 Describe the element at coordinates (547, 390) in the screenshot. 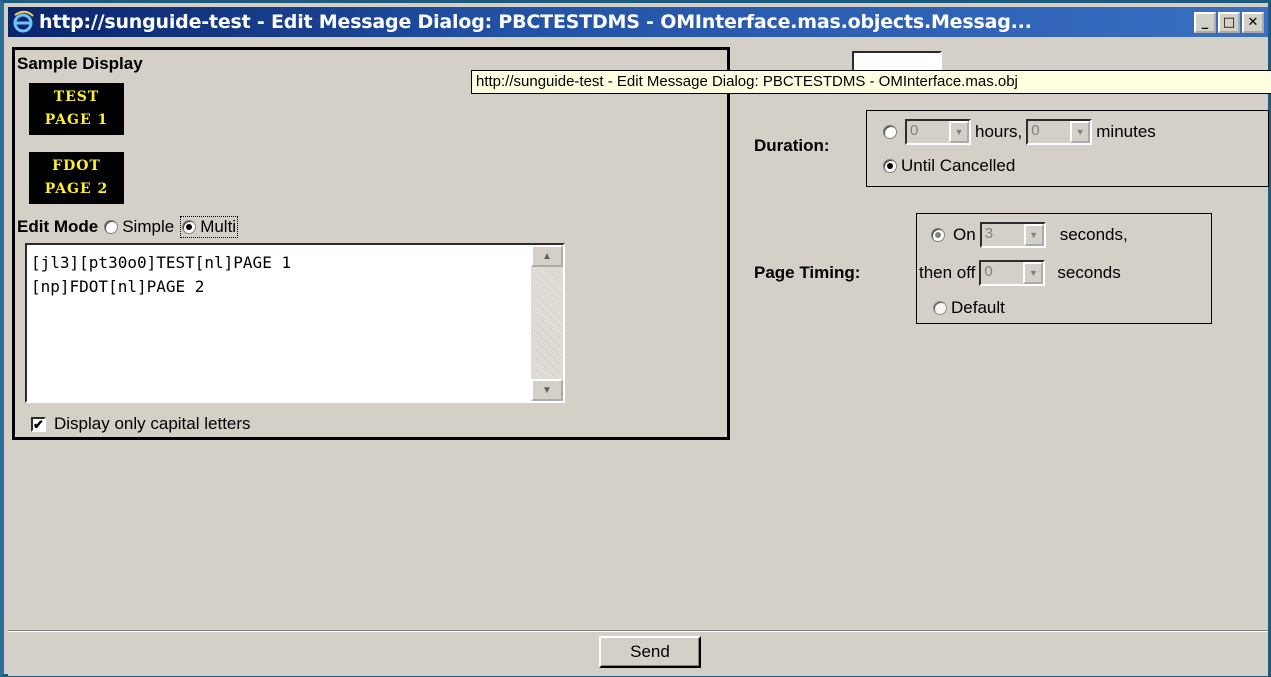

I see `scroll-down-icon: ▼` at that location.